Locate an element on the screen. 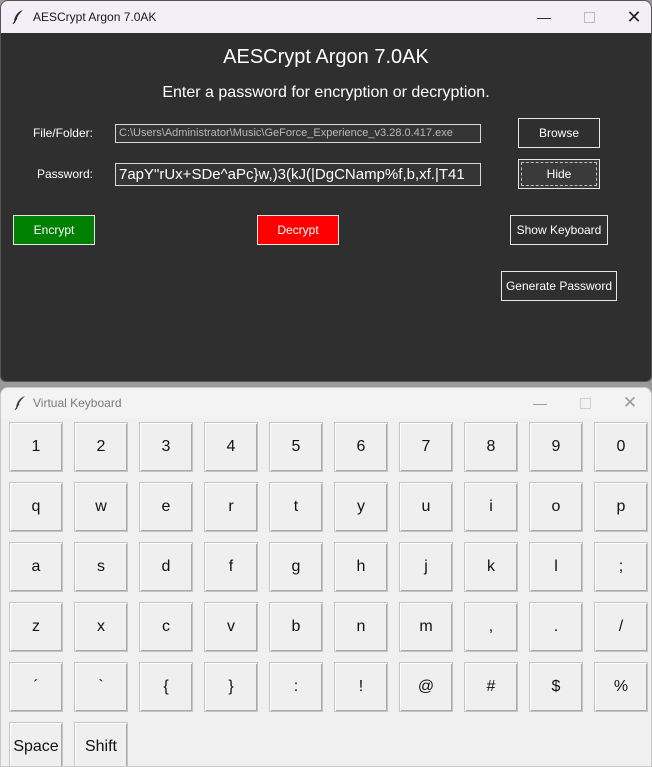 The image size is (652, 767). key-0-4: 5 is located at coordinates (296, 447).